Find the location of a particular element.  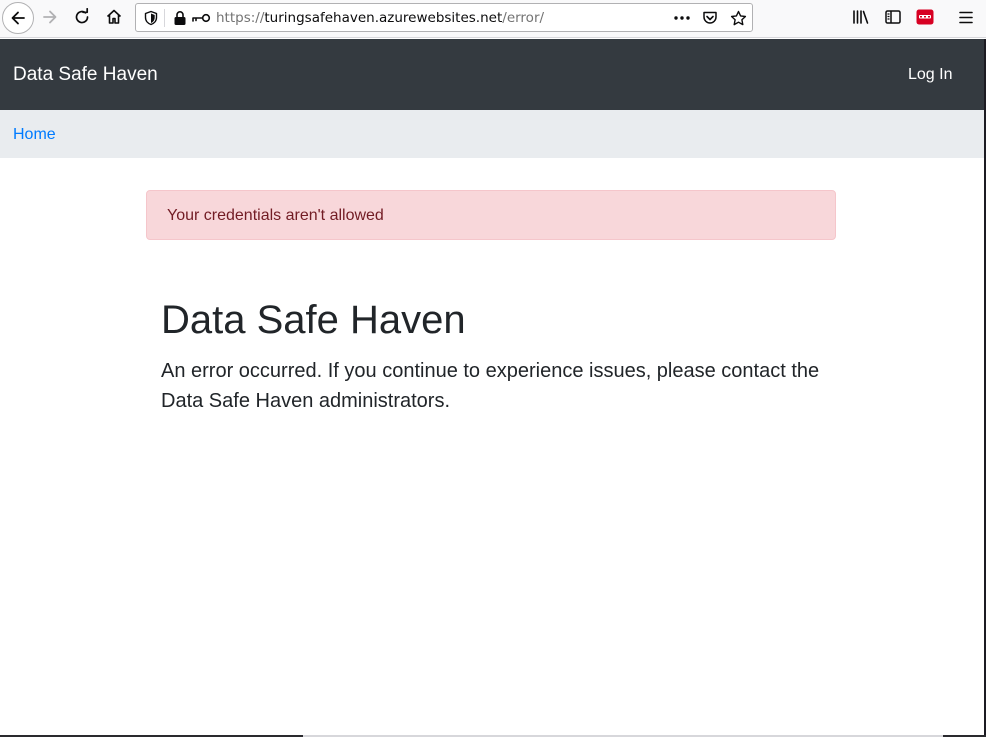

lock-icon is located at coordinates (180, 18).